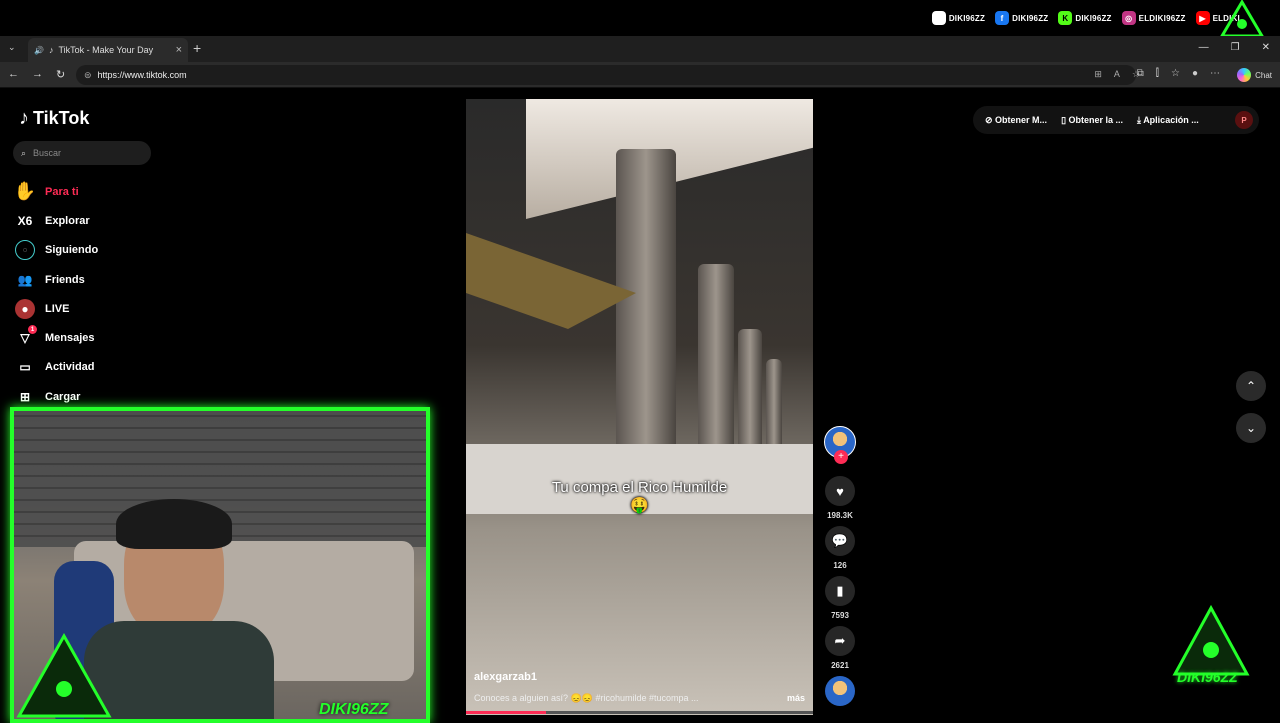 The width and height of the screenshot is (1280, 723). I want to click on sidebar-item-label: Mensajes, so click(70, 338).